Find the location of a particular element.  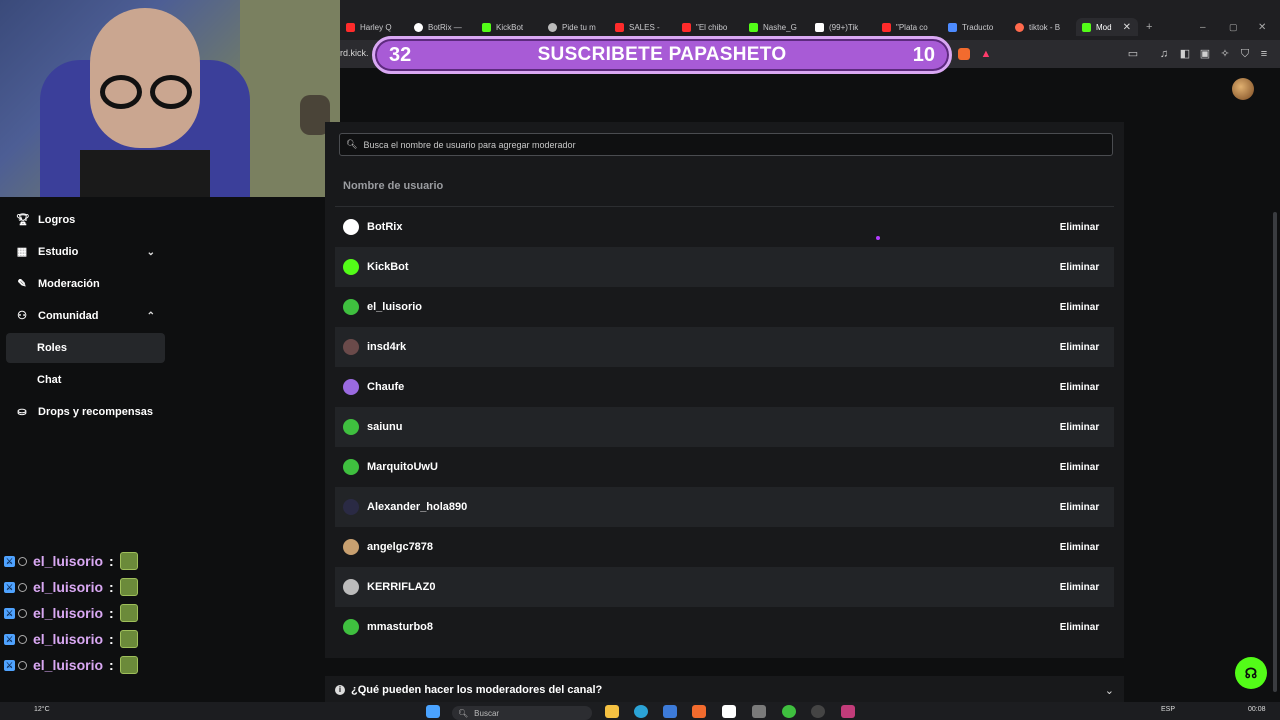

weather-text: 12°C is located at coordinates (42, 709).